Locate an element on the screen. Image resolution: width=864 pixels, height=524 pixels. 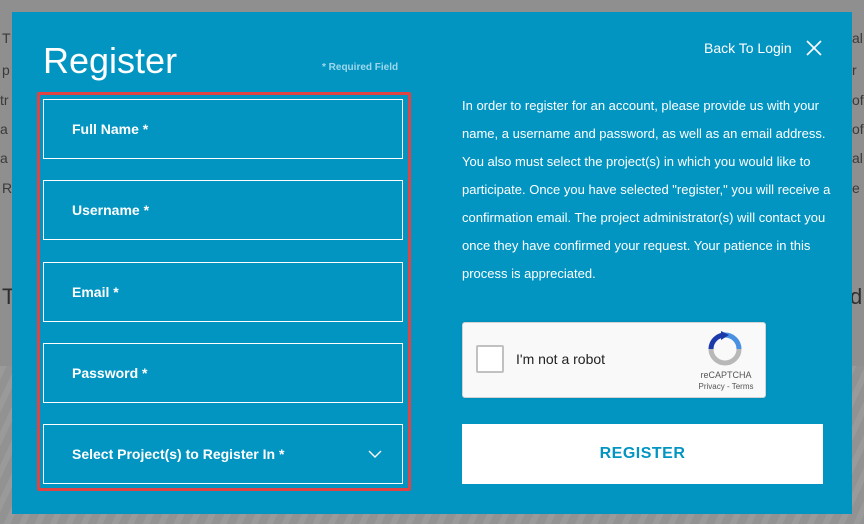
chevron-down-icon is located at coordinates (375, 454).